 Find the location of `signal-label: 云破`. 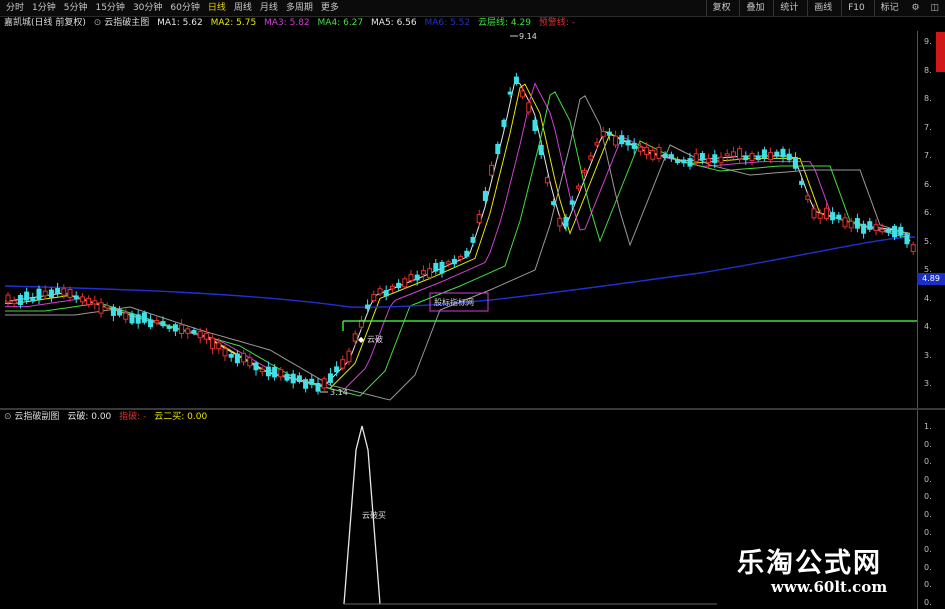

signal-label: 云破 is located at coordinates (375, 339).